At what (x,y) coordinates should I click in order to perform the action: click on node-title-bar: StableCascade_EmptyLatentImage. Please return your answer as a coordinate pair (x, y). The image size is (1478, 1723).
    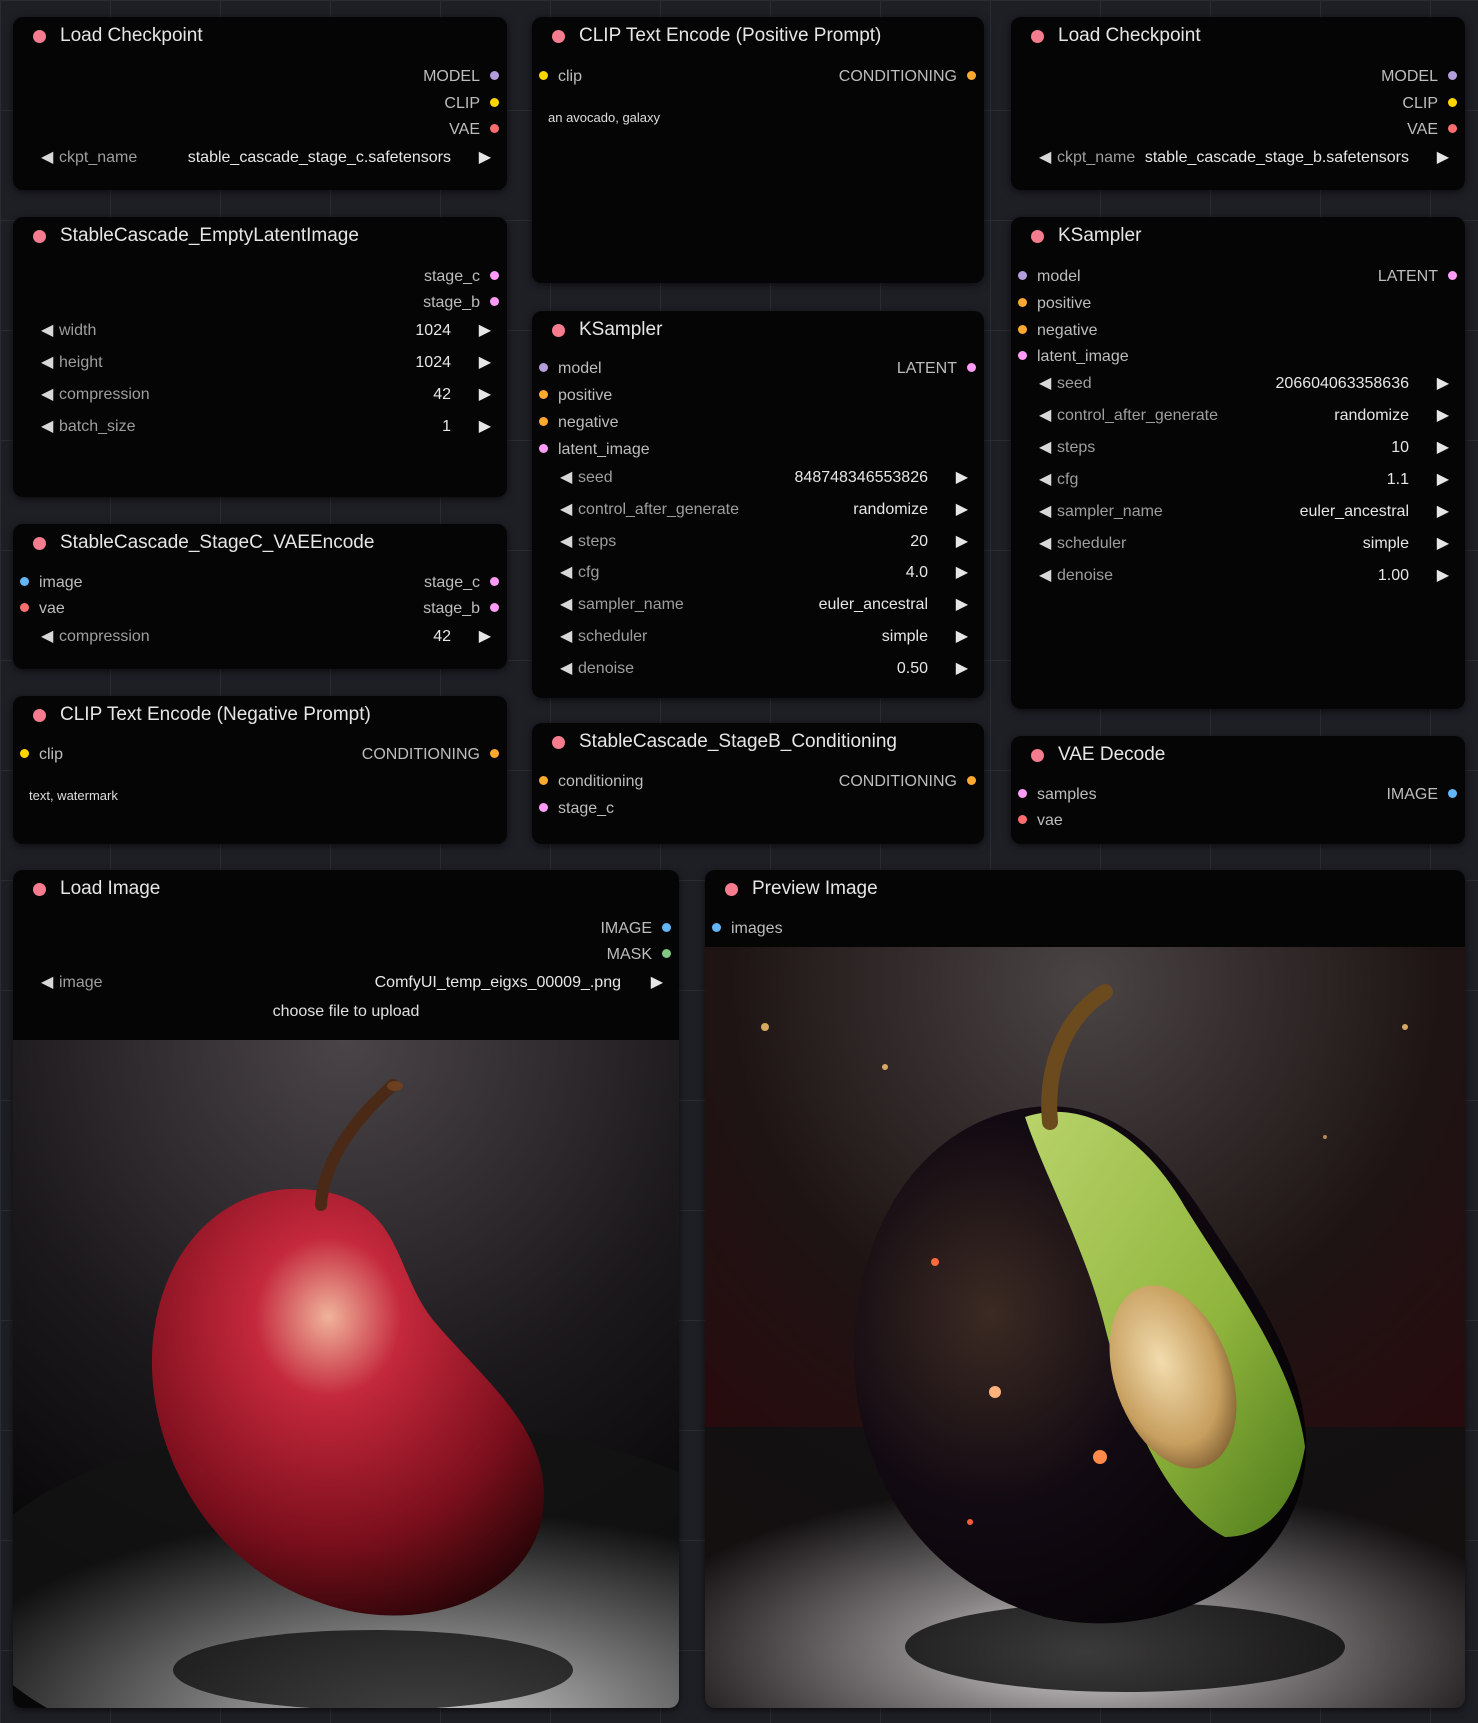
    Looking at the image, I should click on (260, 236).